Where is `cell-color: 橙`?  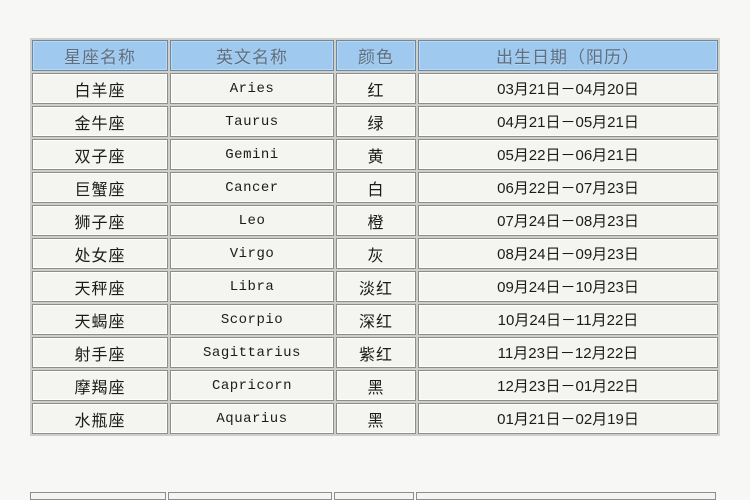 cell-color: 橙 is located at coordinates (376, 220).